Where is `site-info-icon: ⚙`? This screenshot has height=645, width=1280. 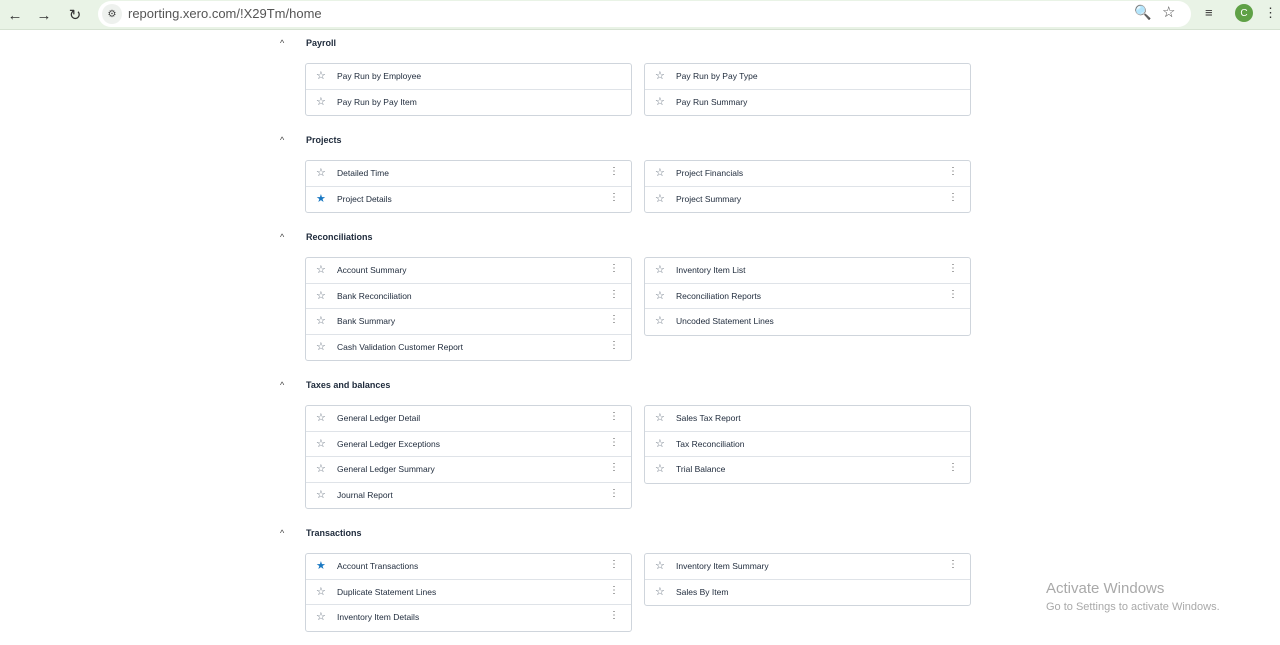 site-info-icon: ⚙ is located at coordinates (112, 14).